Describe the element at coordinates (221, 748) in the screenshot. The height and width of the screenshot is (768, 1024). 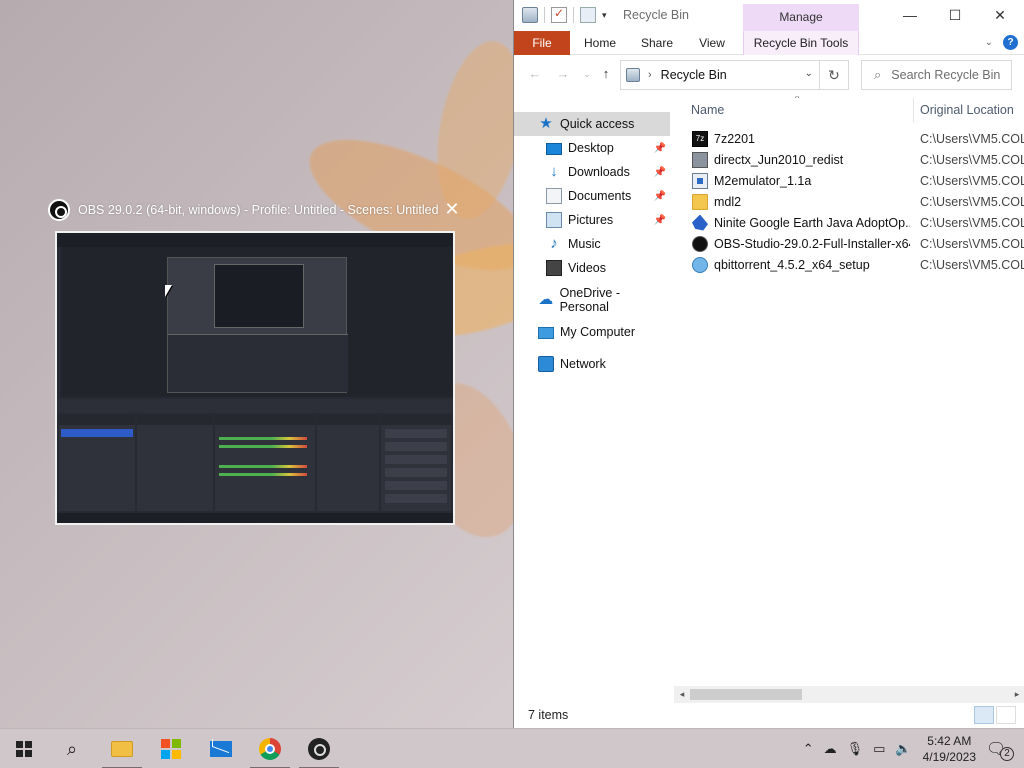
I see `taskbar-mail` at that location.